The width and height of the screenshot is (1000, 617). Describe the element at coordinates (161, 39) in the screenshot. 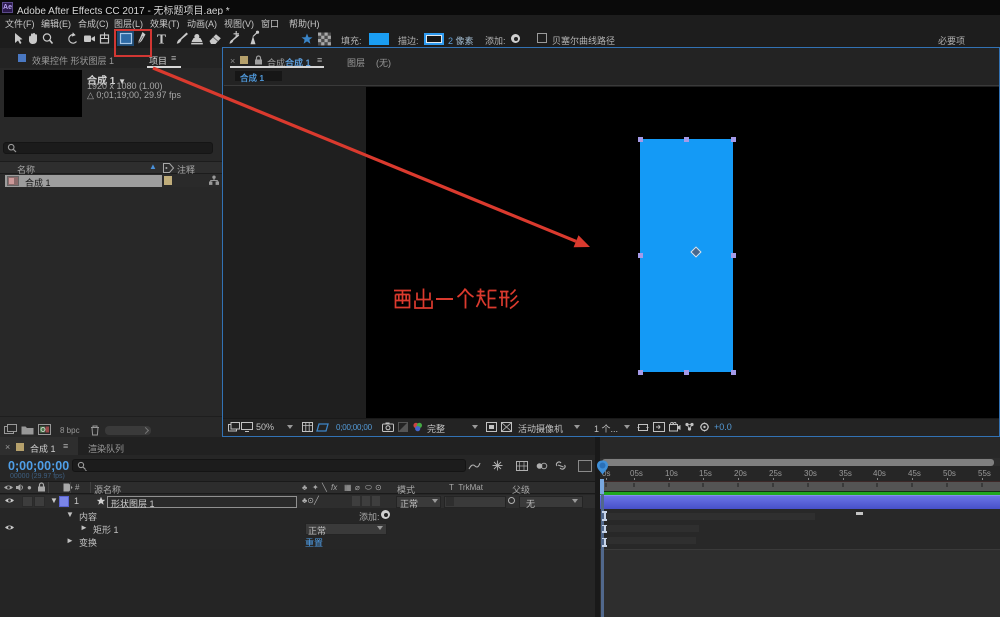

I see `svg-text: T` at that location.